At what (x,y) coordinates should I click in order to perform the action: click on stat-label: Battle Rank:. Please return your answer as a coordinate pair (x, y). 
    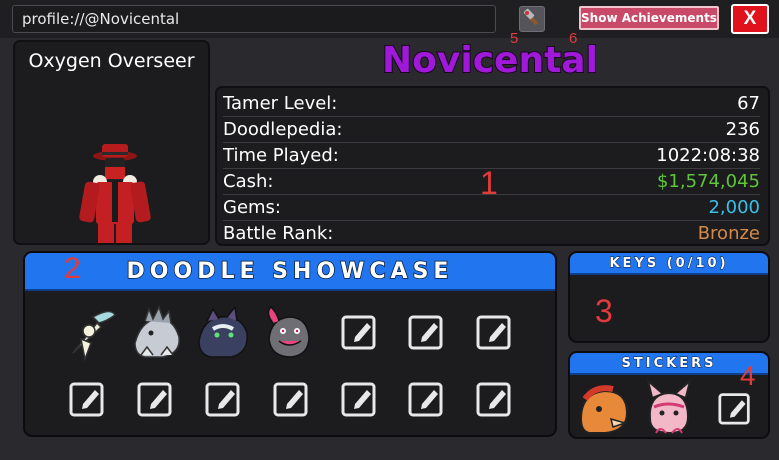
    Looking at the image, I should click on (278, 233).